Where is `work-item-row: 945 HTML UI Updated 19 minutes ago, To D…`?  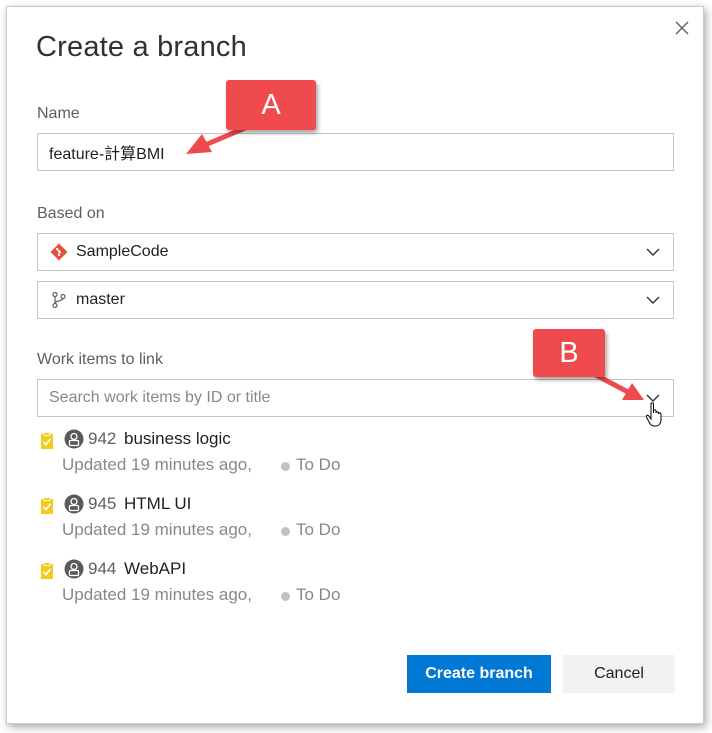 work-item-row: 945 HTML UI Updated 19 minutes ago, To D… is located at coordinates (337, 522).